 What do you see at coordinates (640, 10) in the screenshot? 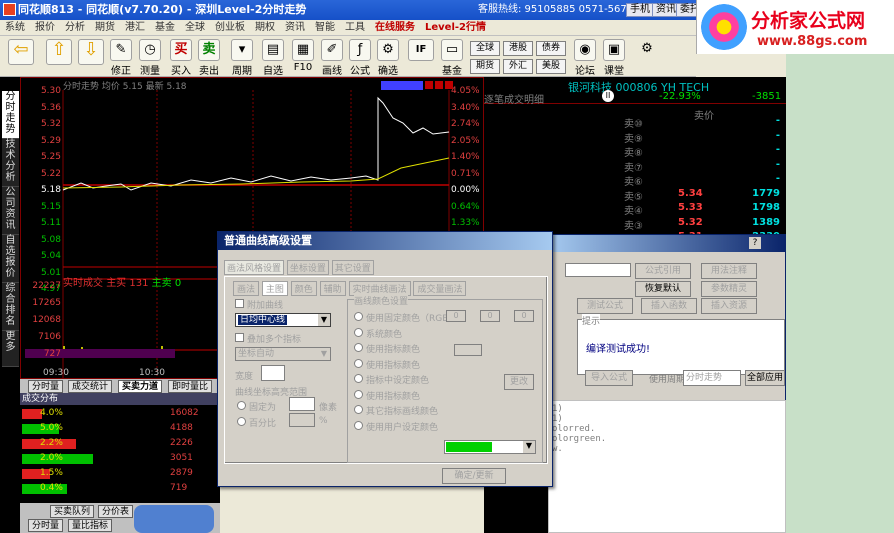
I see `phone-button: 手机` at bounding box center [640, 10].